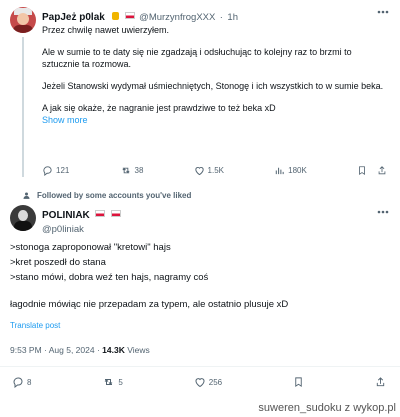  What do you see at coordinates (177, 17) in the screenshot?
I see `author-handle: @MurzynfrogXXX` at bounding box center [177, 17].